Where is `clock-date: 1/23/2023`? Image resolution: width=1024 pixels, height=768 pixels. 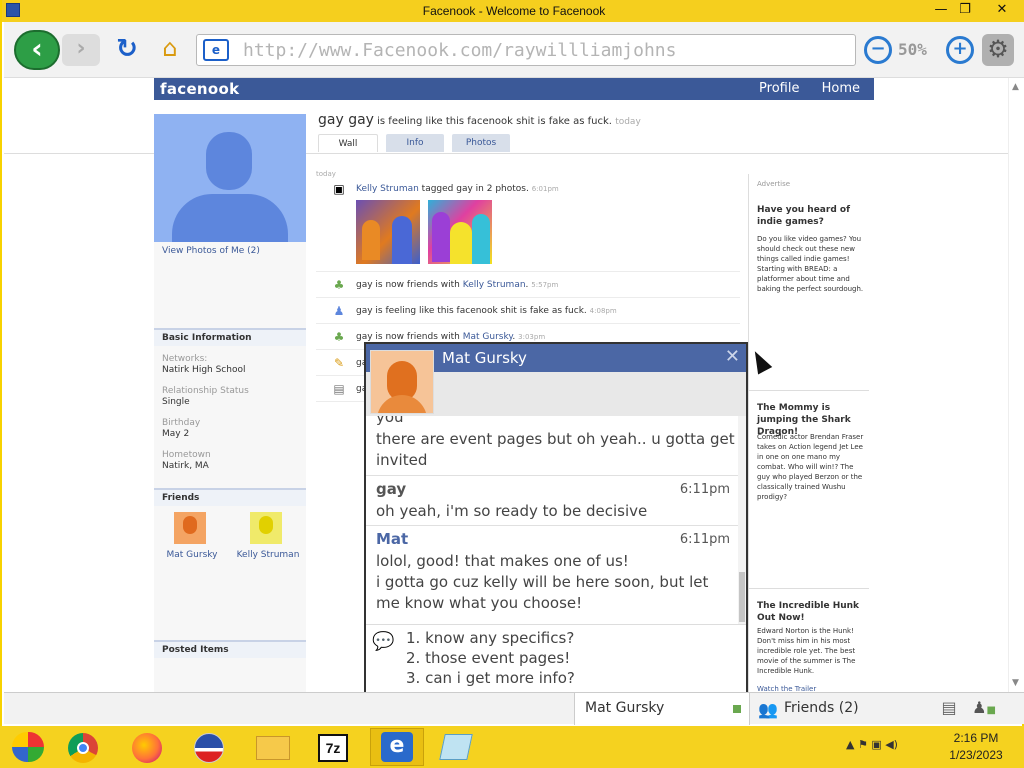 clock-date: 1/23/2023 is located at coordinates (976, 755).